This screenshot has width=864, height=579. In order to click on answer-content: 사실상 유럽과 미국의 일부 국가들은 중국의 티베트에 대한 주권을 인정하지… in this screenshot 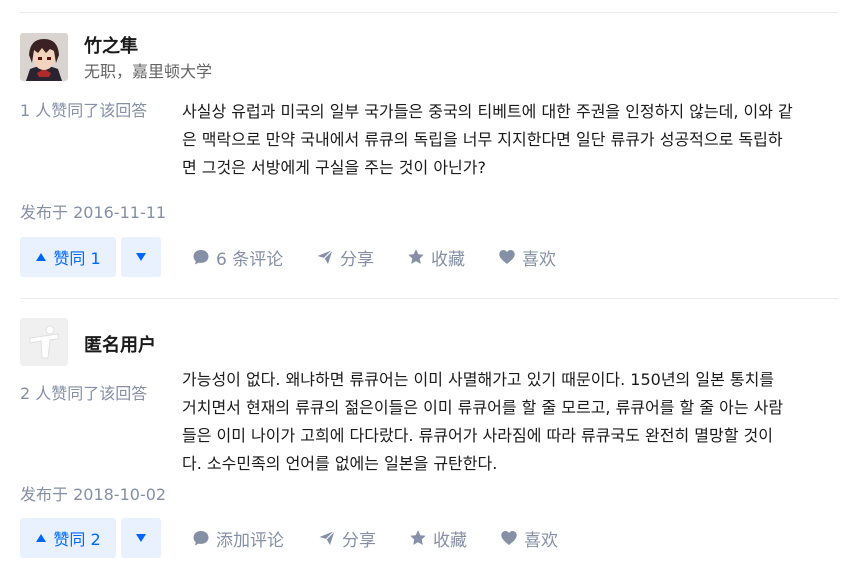, I will do `click(520, 140)`.